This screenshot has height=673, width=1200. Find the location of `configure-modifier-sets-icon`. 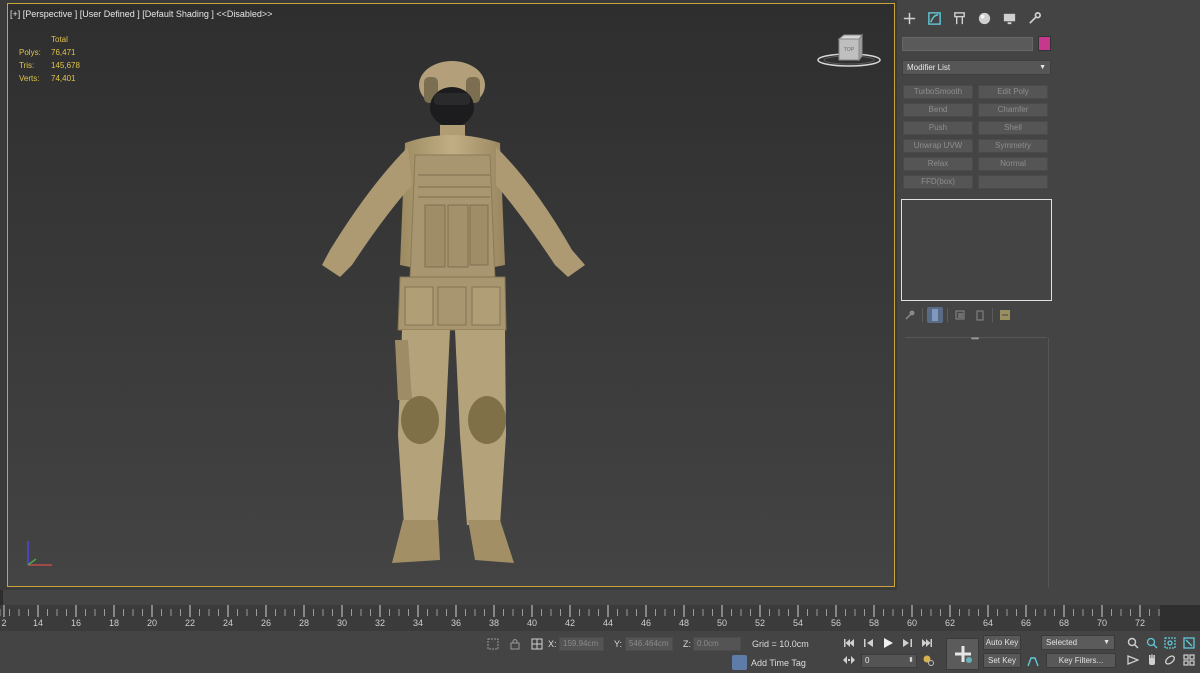

configure-modifier-sets-icon is located at coordinates (1005, 315).